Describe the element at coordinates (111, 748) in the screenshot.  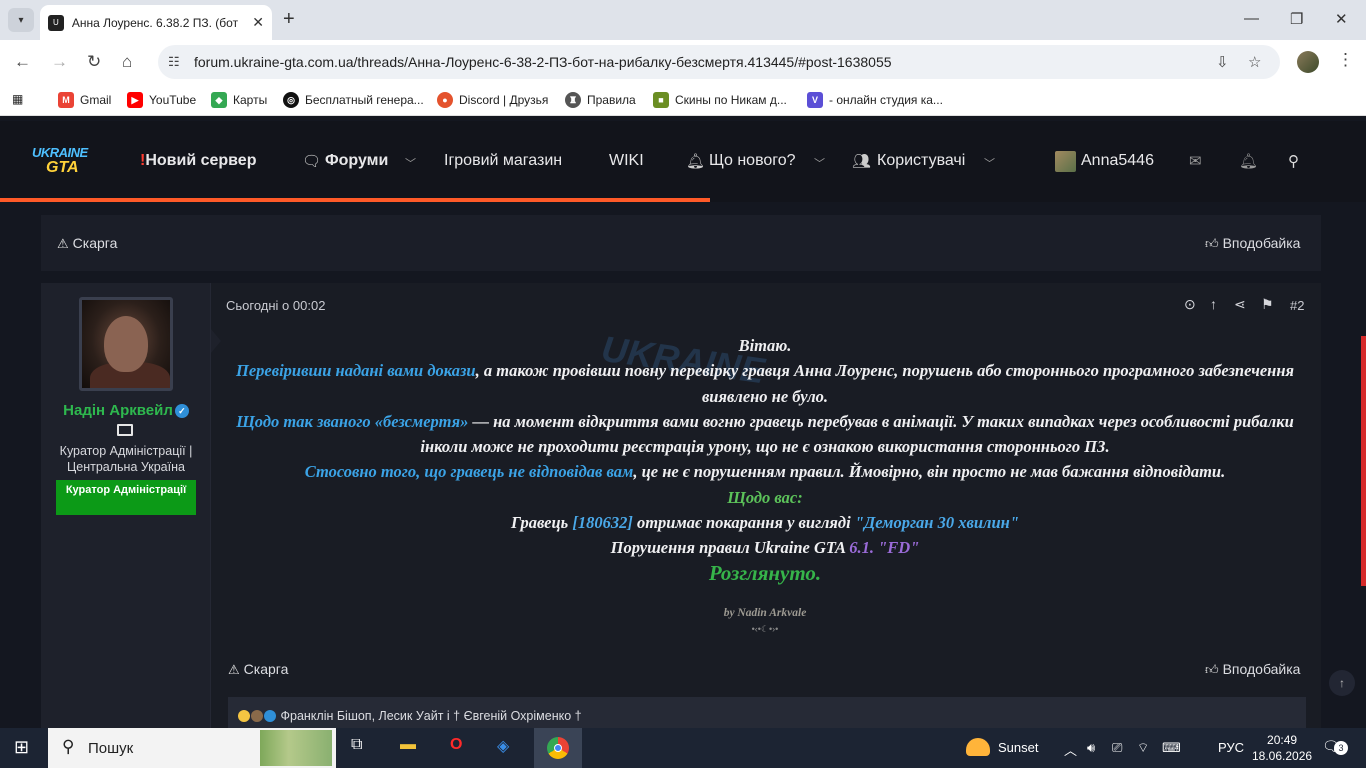
I see `search-placeholder: Пошук` at that location.